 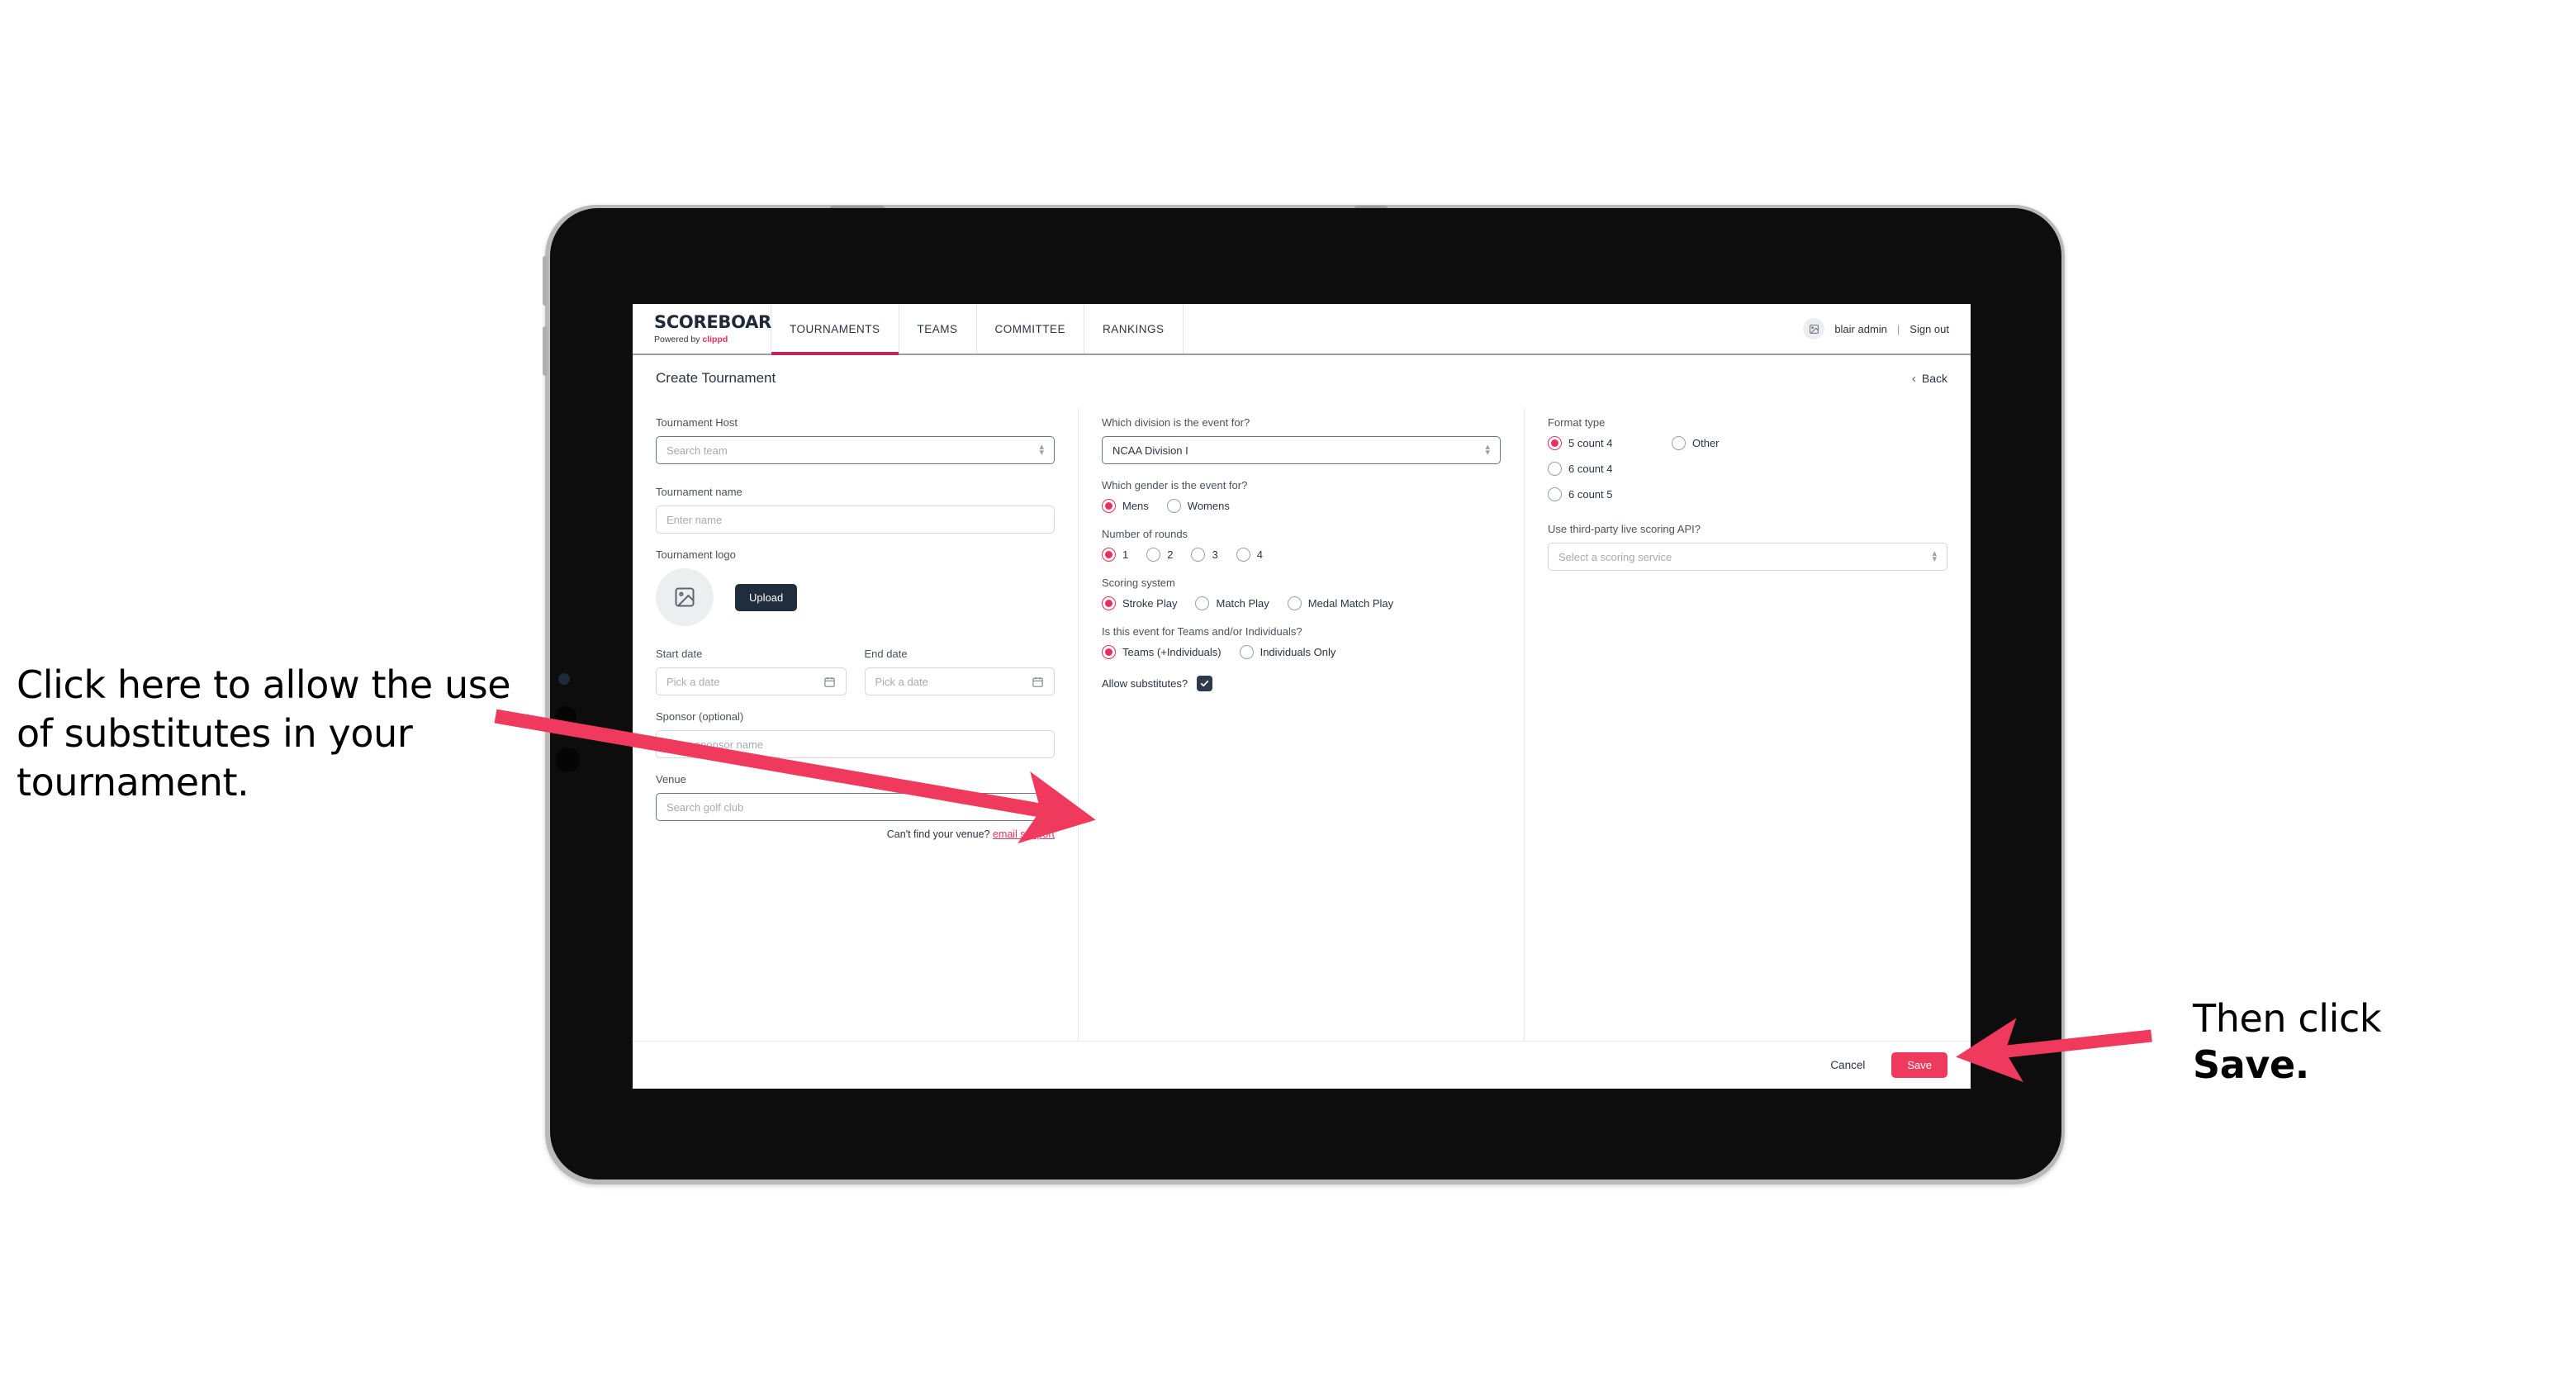 I want to click on radio-label: Match Play, so click(x=1242, y=603).